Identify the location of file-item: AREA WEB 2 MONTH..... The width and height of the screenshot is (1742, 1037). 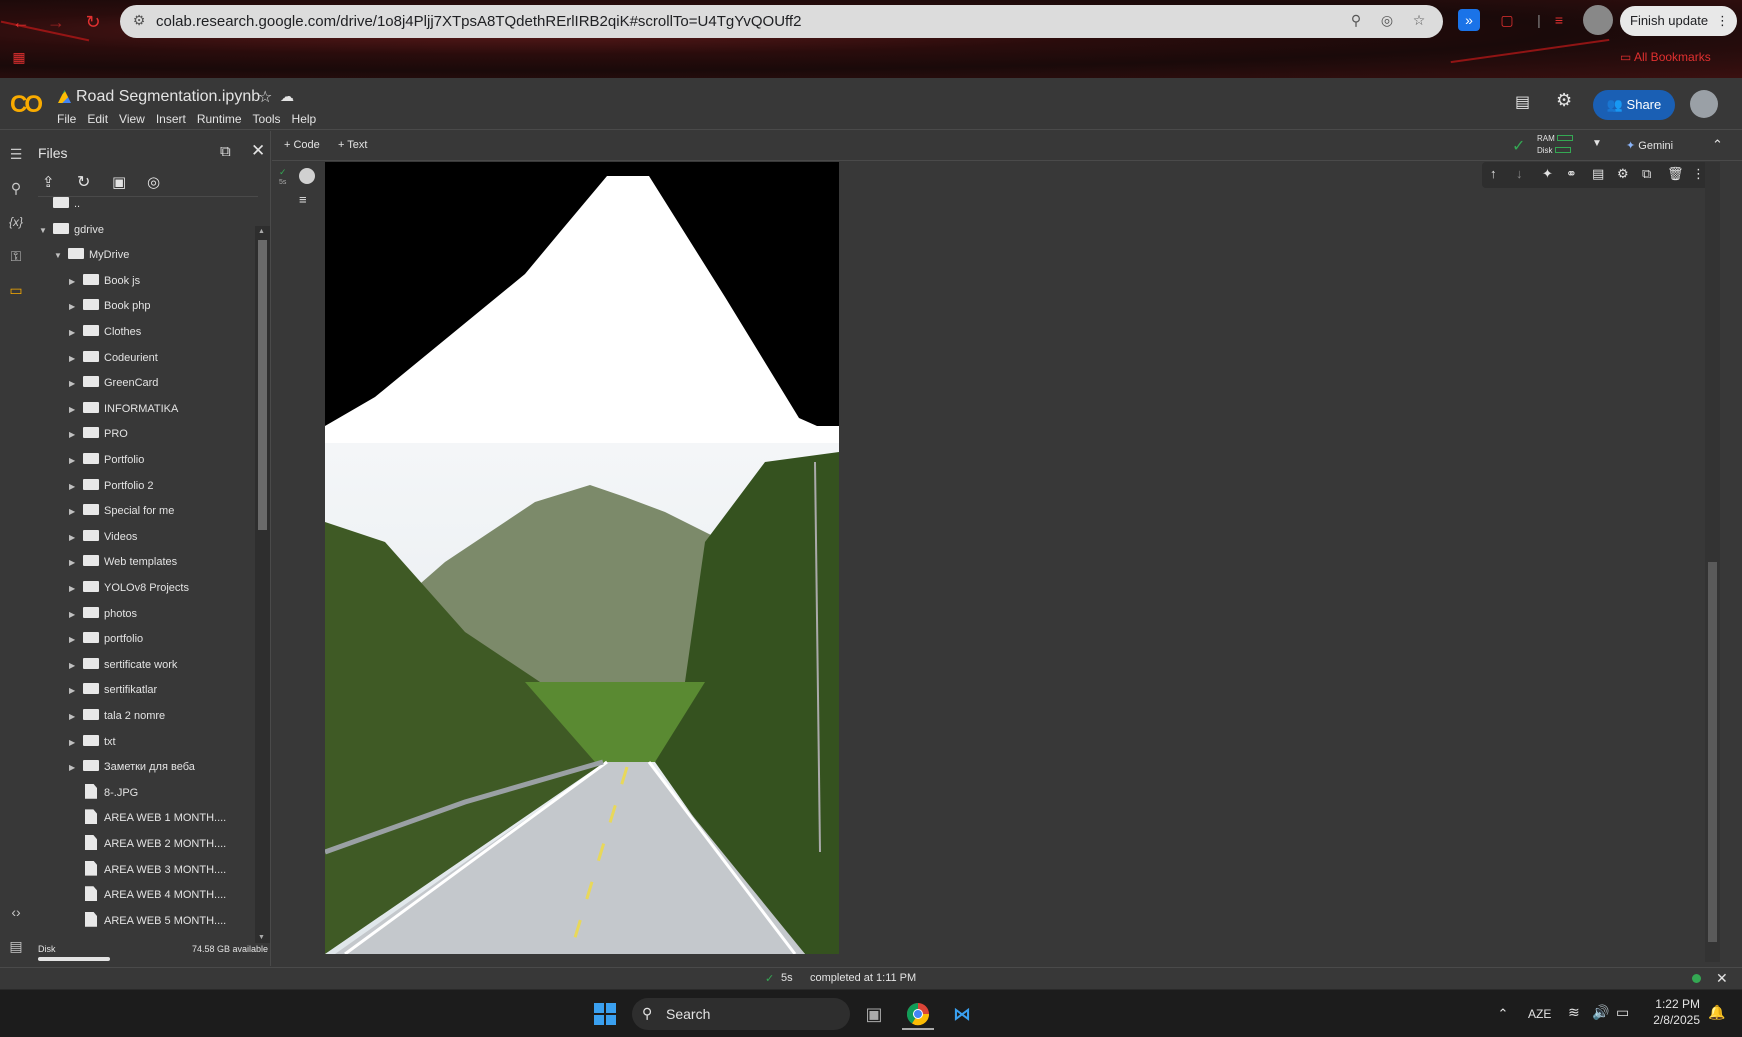
(147, 844).